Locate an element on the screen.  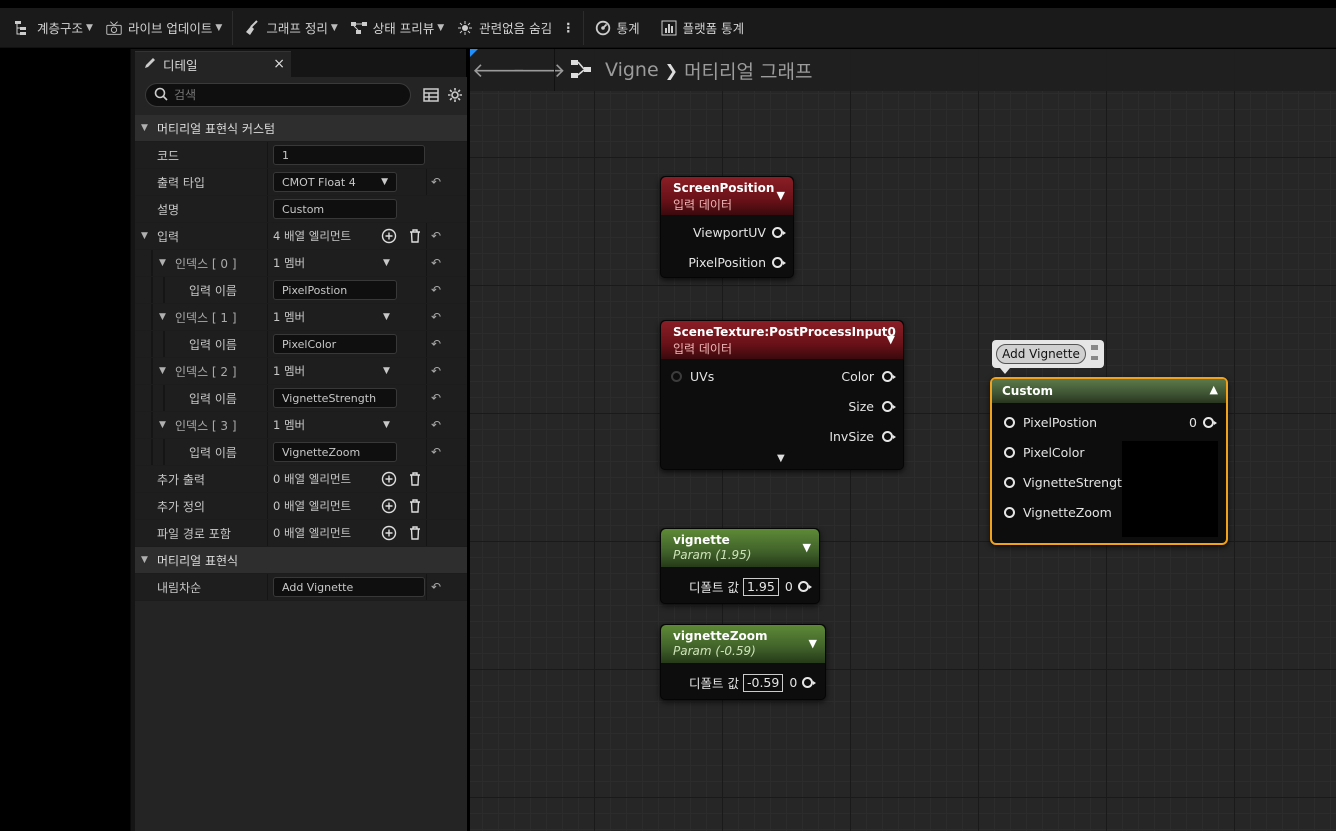
back-arrow-icon: 🡐 is located at coordinates (499, 70).